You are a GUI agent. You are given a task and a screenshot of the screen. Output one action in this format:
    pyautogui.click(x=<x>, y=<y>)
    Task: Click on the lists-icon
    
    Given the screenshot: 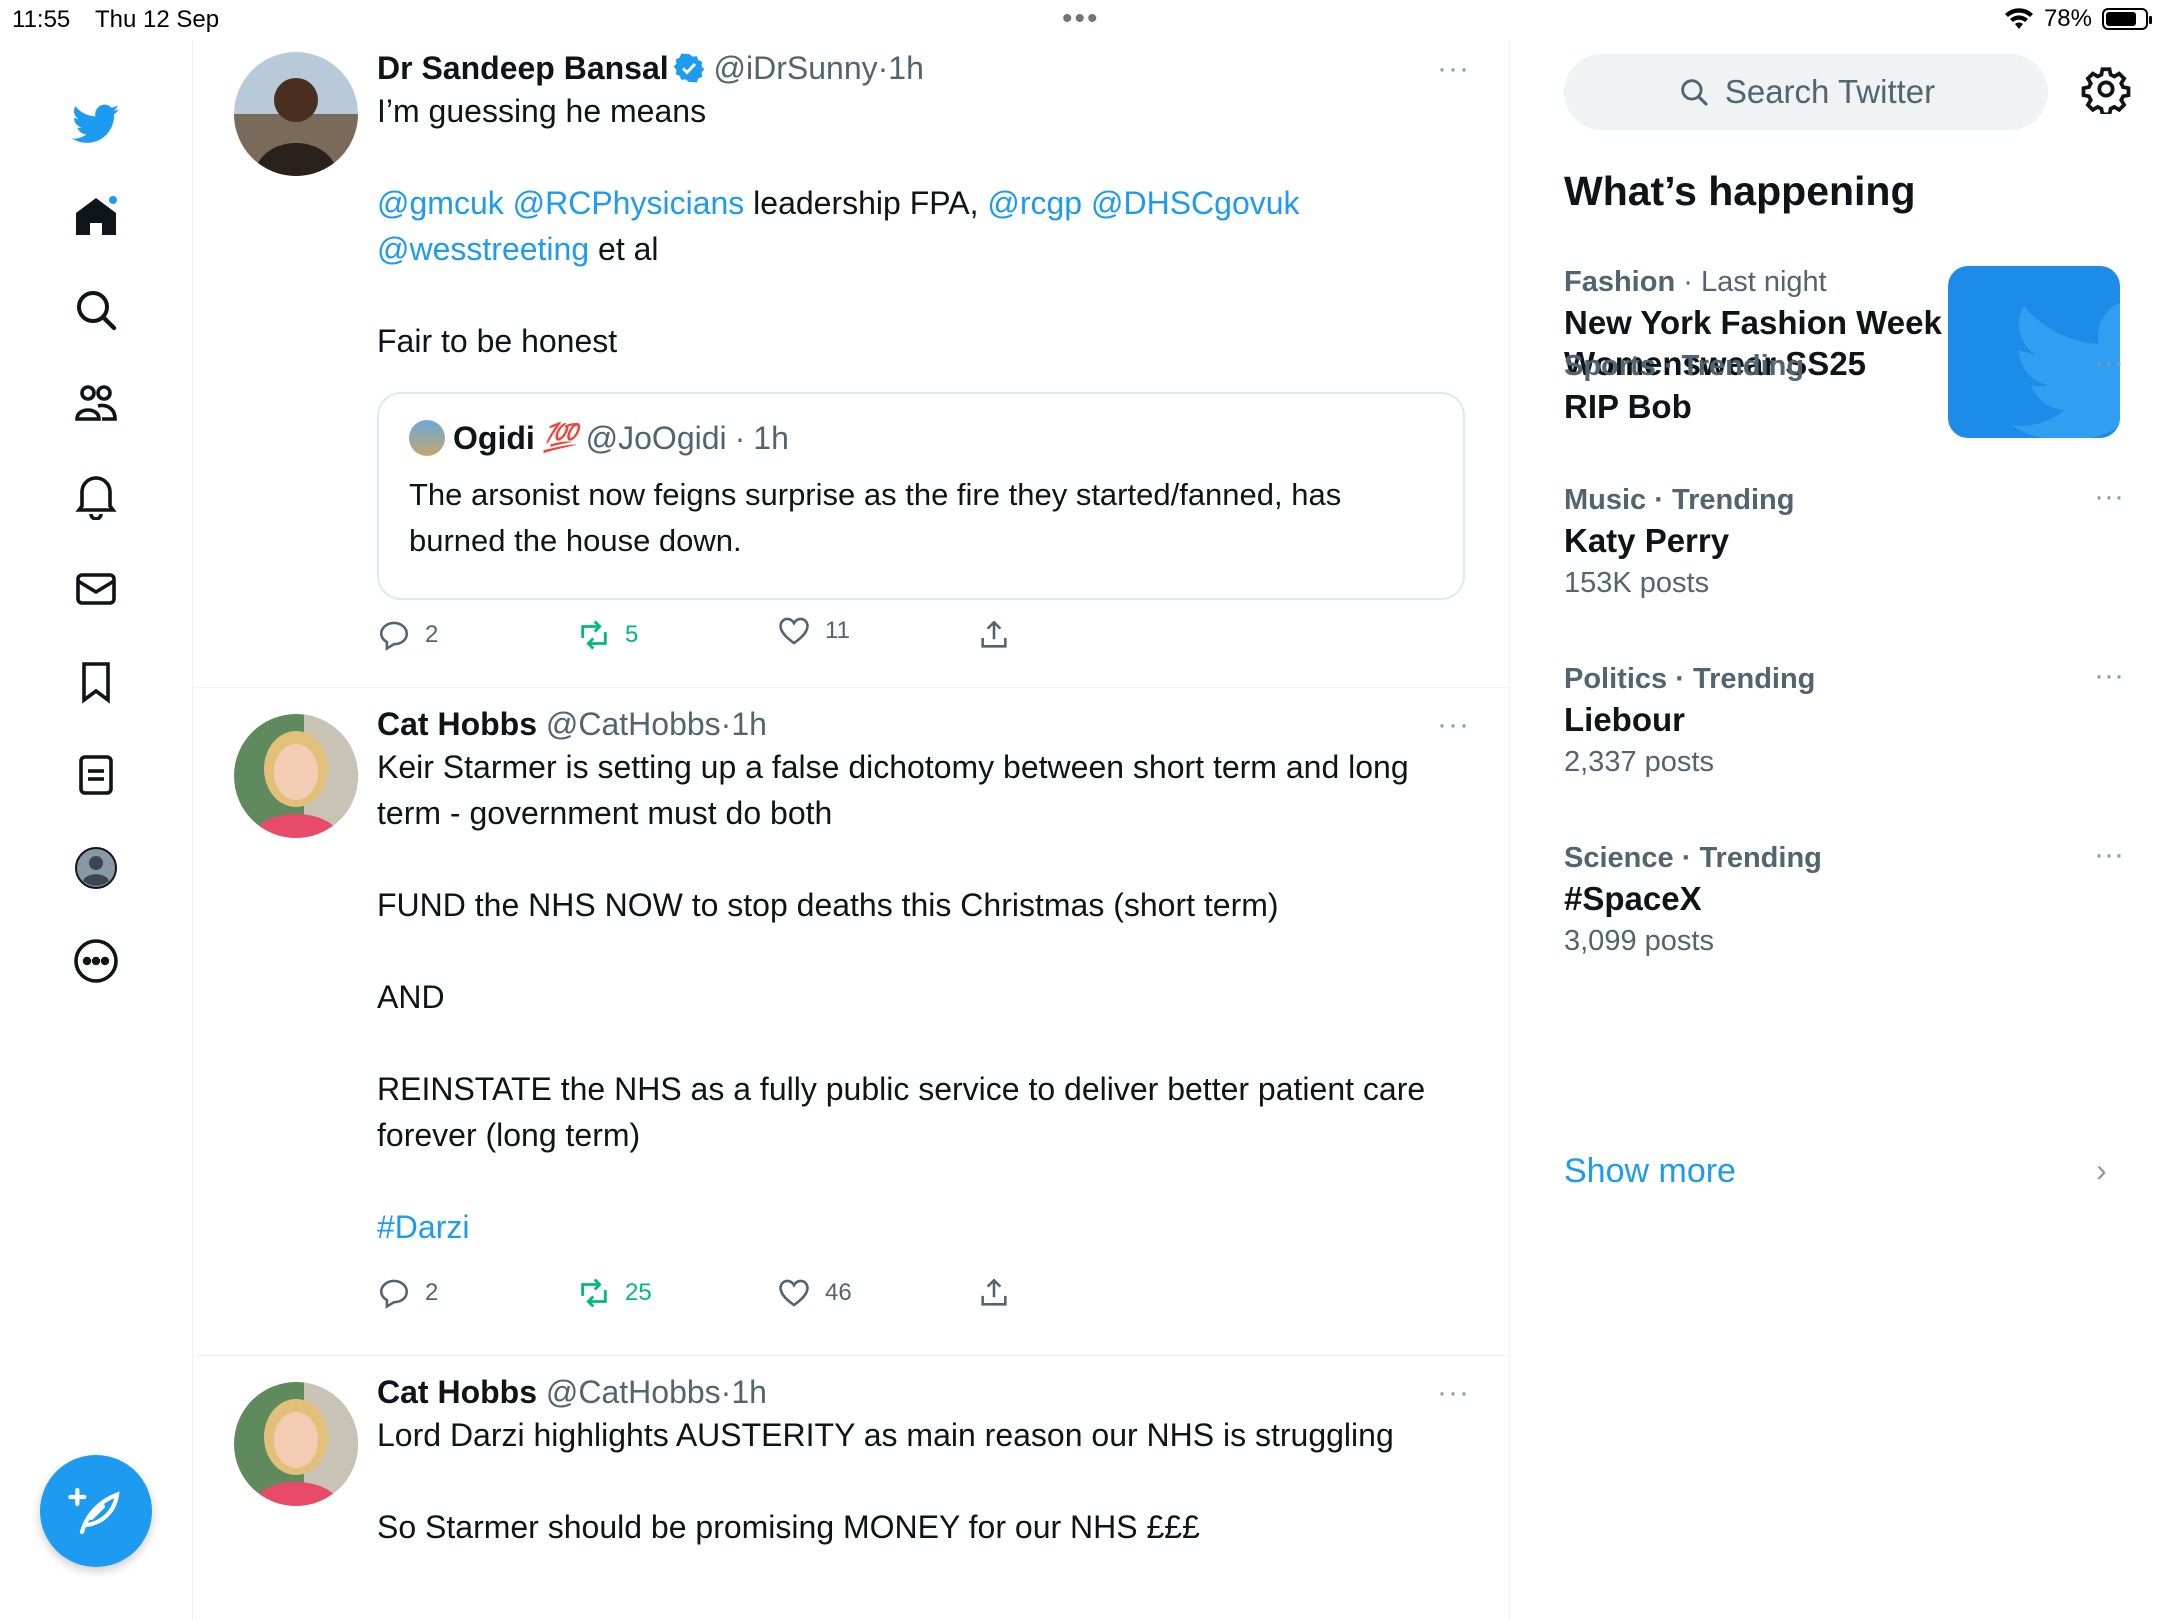 What is the action you would take?
    pyautogui.click(x=96, y=775)
    